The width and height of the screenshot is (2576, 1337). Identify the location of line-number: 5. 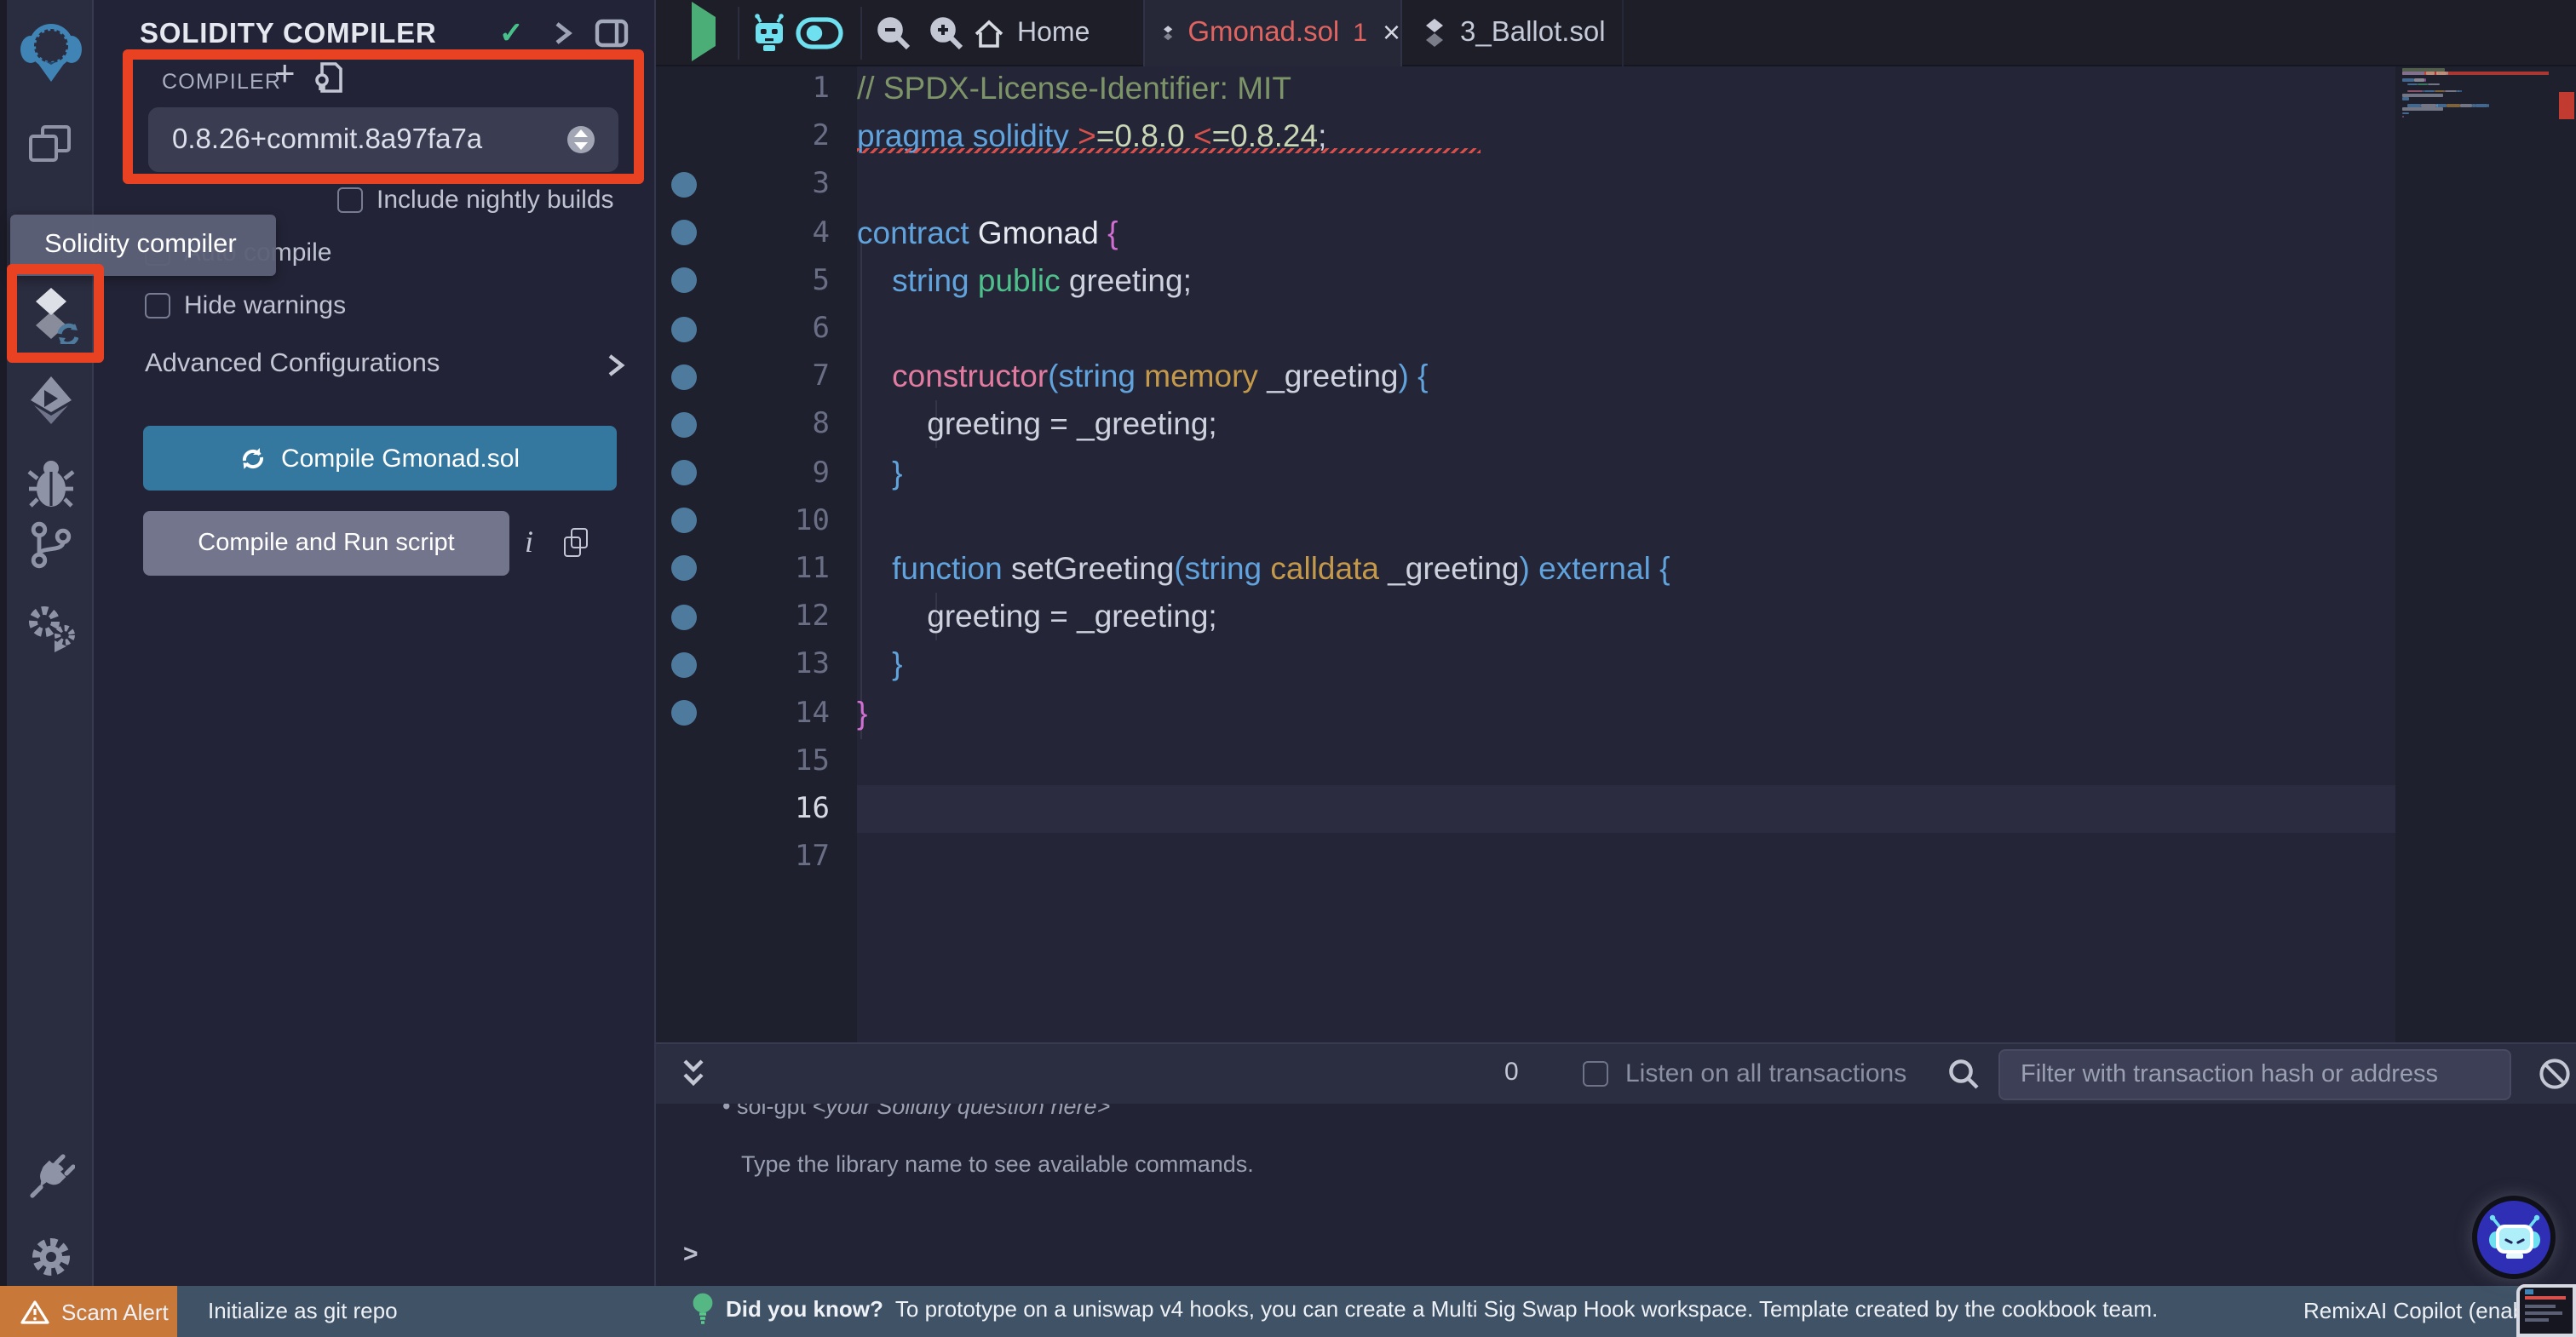
(764, 281).